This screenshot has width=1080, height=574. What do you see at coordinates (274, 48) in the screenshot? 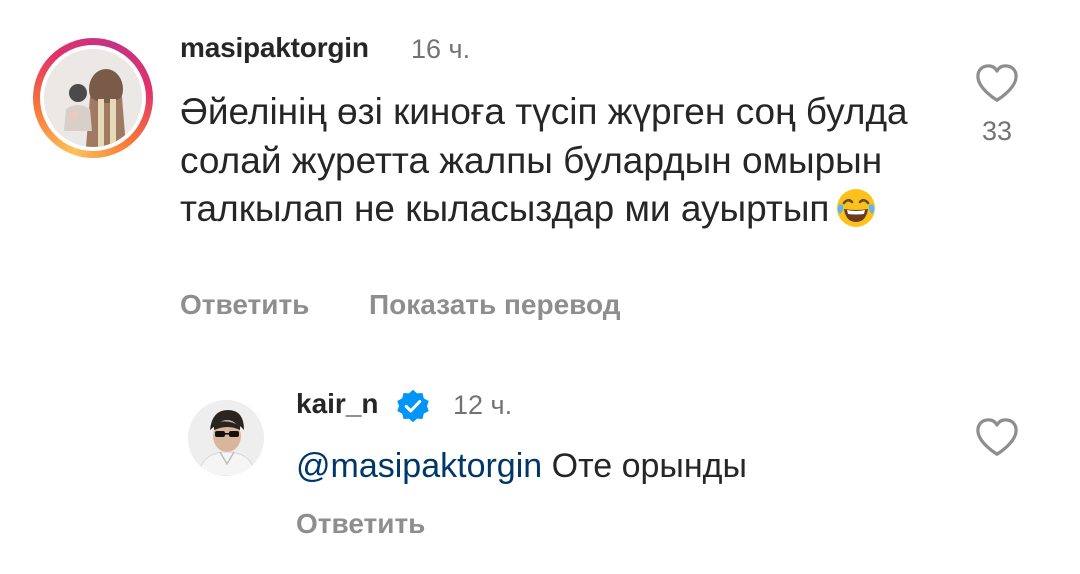
I see `comment-username: masipaktorgin` at bounding box center [274, 48].